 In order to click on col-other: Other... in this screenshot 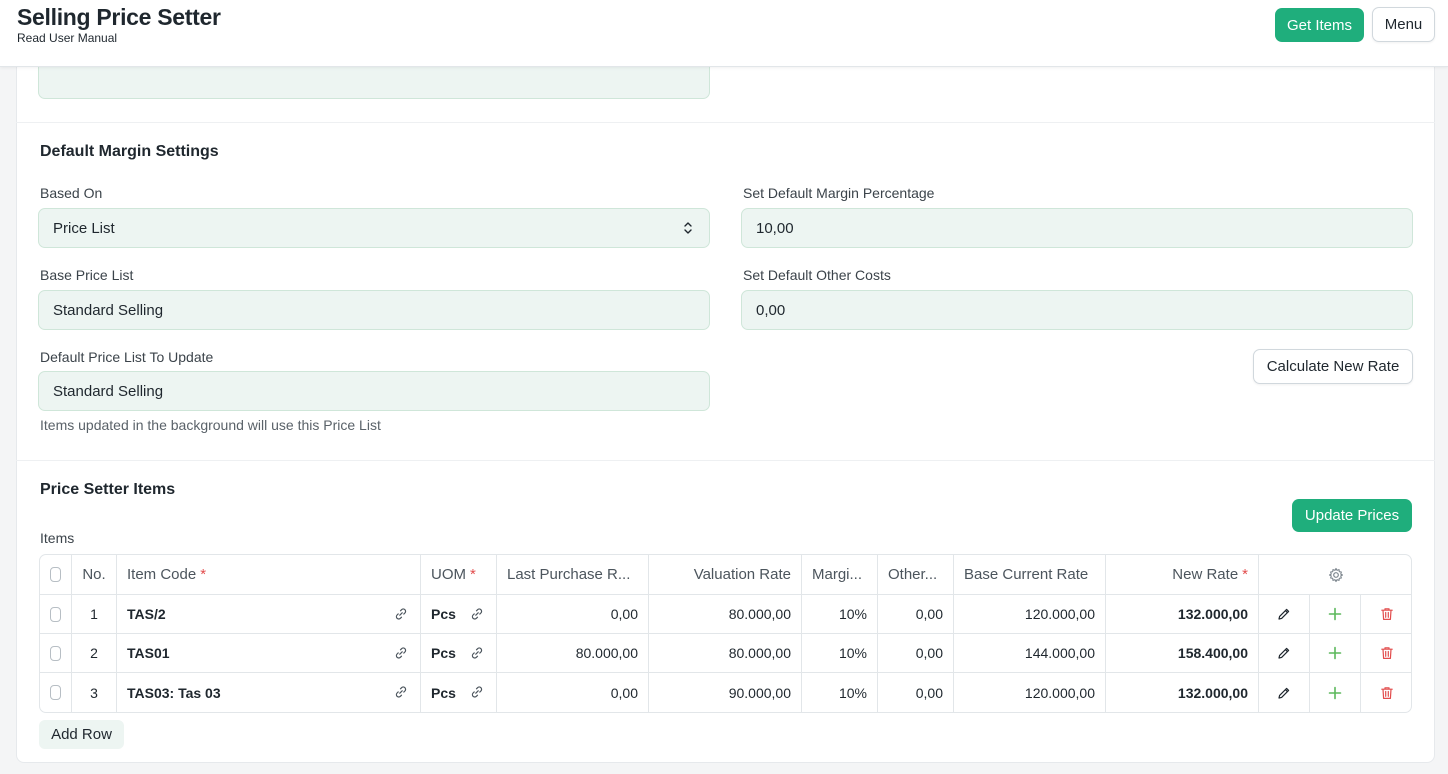, I will do `click(916, 574)`.